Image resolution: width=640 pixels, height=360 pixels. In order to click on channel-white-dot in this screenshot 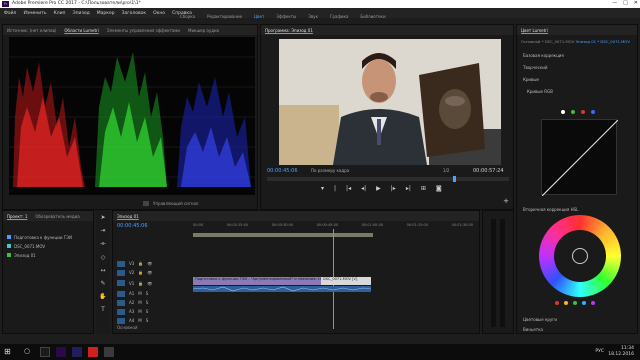, I will do `click(563, 112)`.